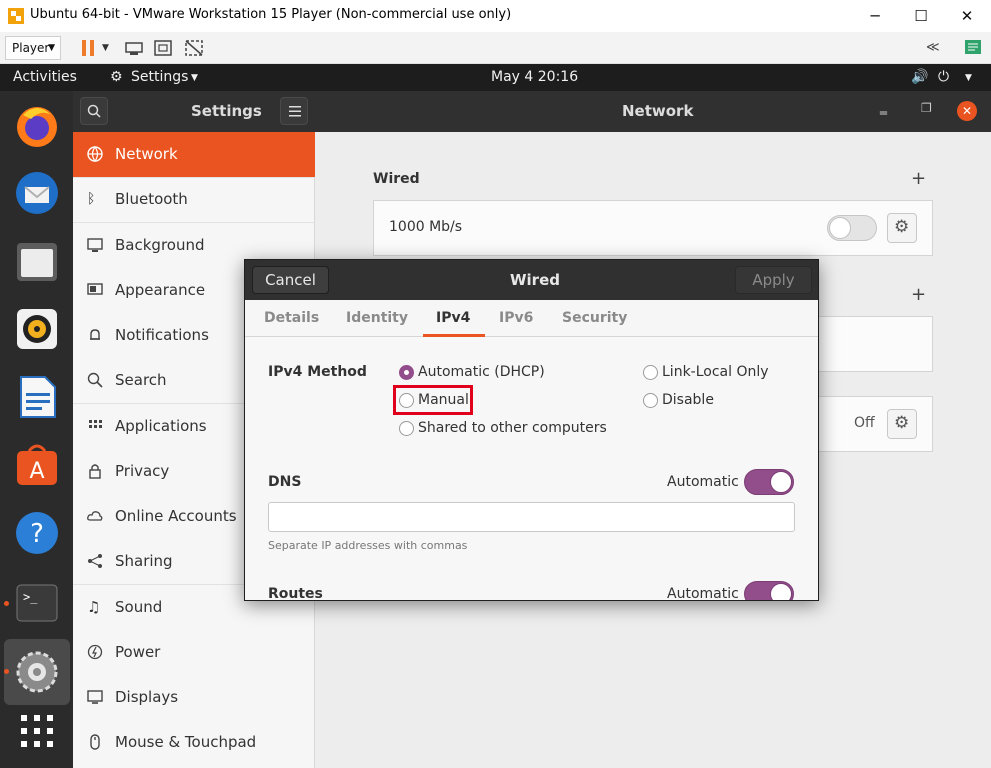 Image resolution: width=991 pixels, height=768 pixels. I want to click on radio-shared, so click(406, 428).